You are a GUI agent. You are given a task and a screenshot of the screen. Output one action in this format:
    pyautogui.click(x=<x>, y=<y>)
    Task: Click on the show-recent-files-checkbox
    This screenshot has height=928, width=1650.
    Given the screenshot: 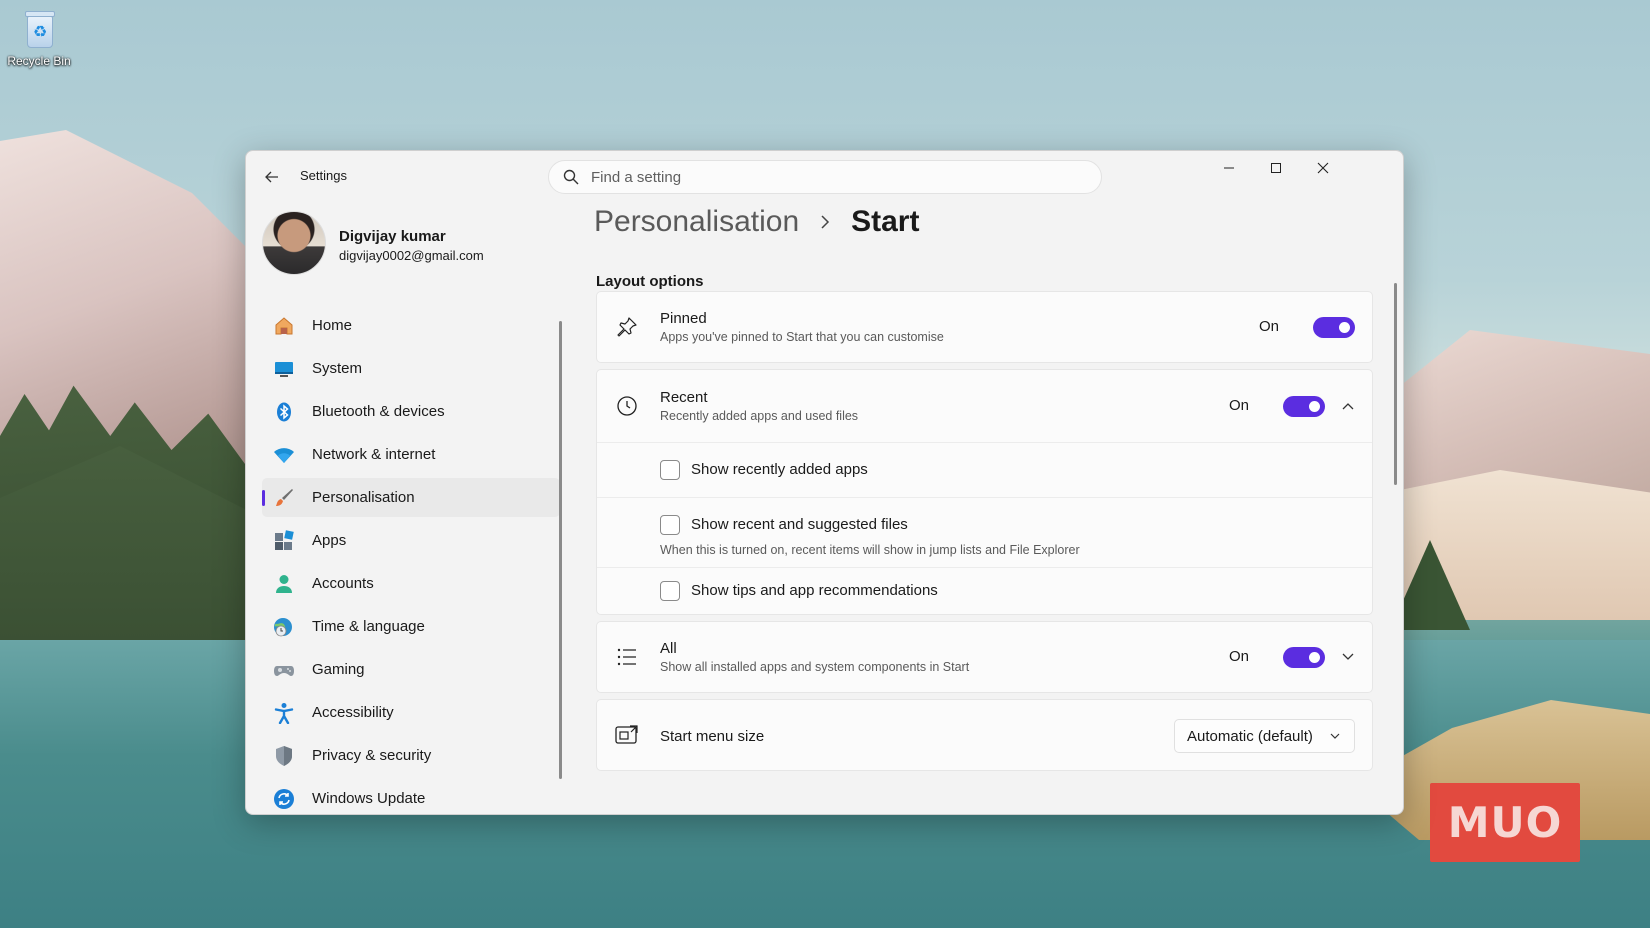 What is the action you would take?
    pyautogui.click(x=670, y=525)
    